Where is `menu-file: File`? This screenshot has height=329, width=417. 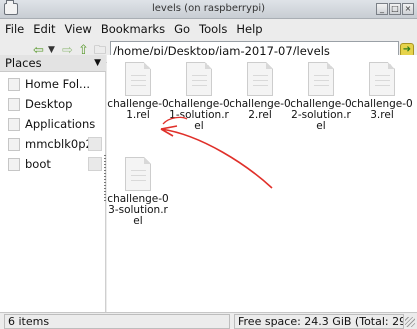 menu-file: File is located at coordinates (14, 29).